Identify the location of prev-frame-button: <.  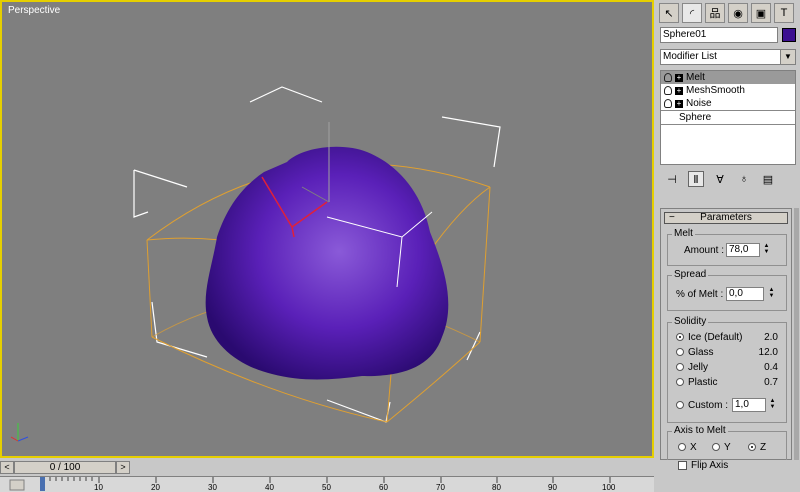
(7, 467).